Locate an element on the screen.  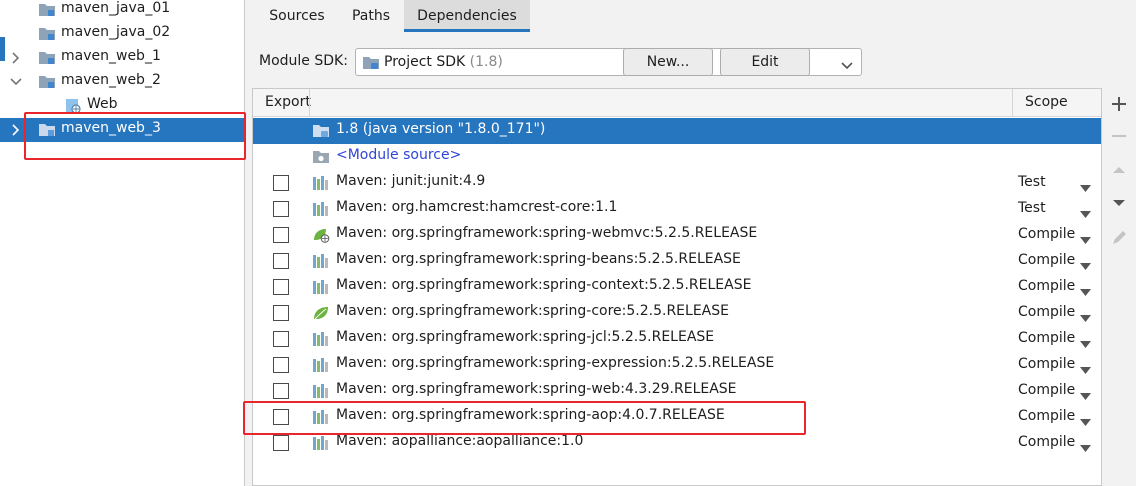
move-up-icon is located at coordinates (1119, 170).